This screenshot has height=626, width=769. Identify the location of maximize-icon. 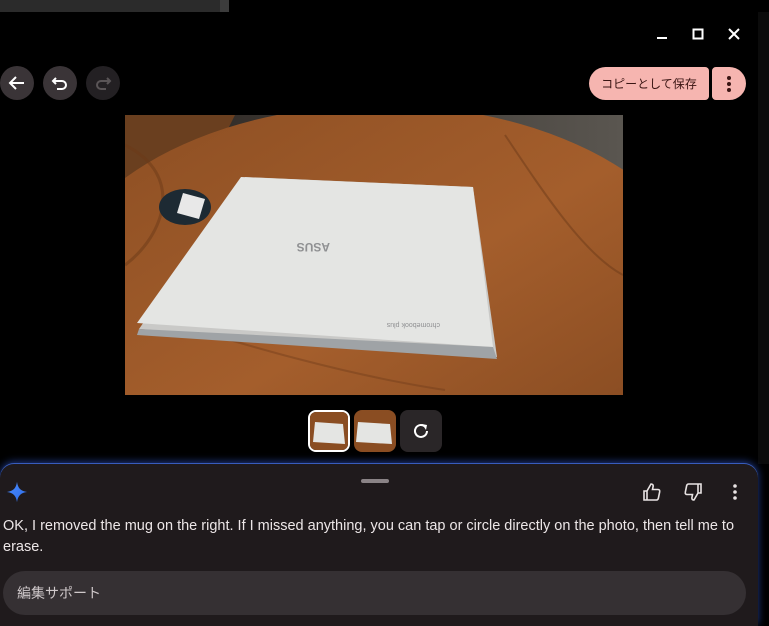
(698, 34).